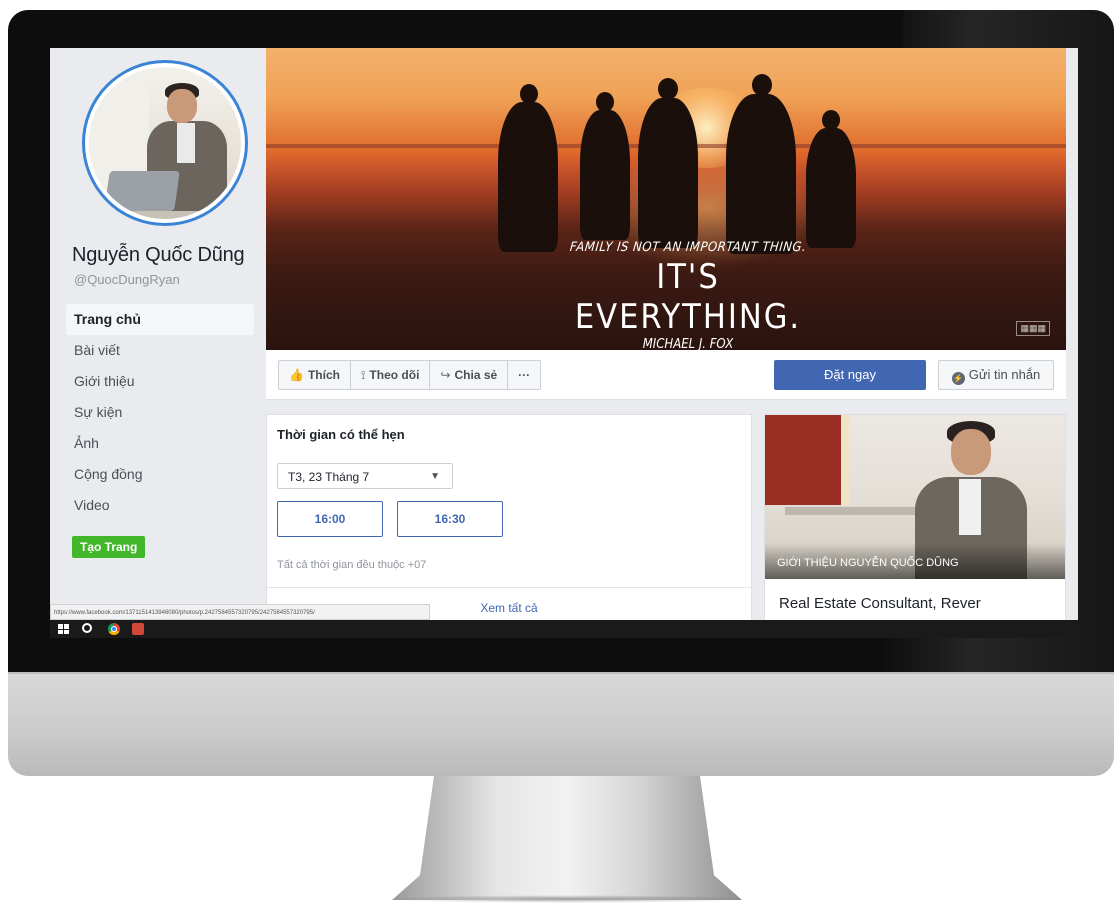 This screenshot has height=908, width=1114. Describe the element at coordinates (524, 375) in the screenshot. I see `more-button: ···` at that location.